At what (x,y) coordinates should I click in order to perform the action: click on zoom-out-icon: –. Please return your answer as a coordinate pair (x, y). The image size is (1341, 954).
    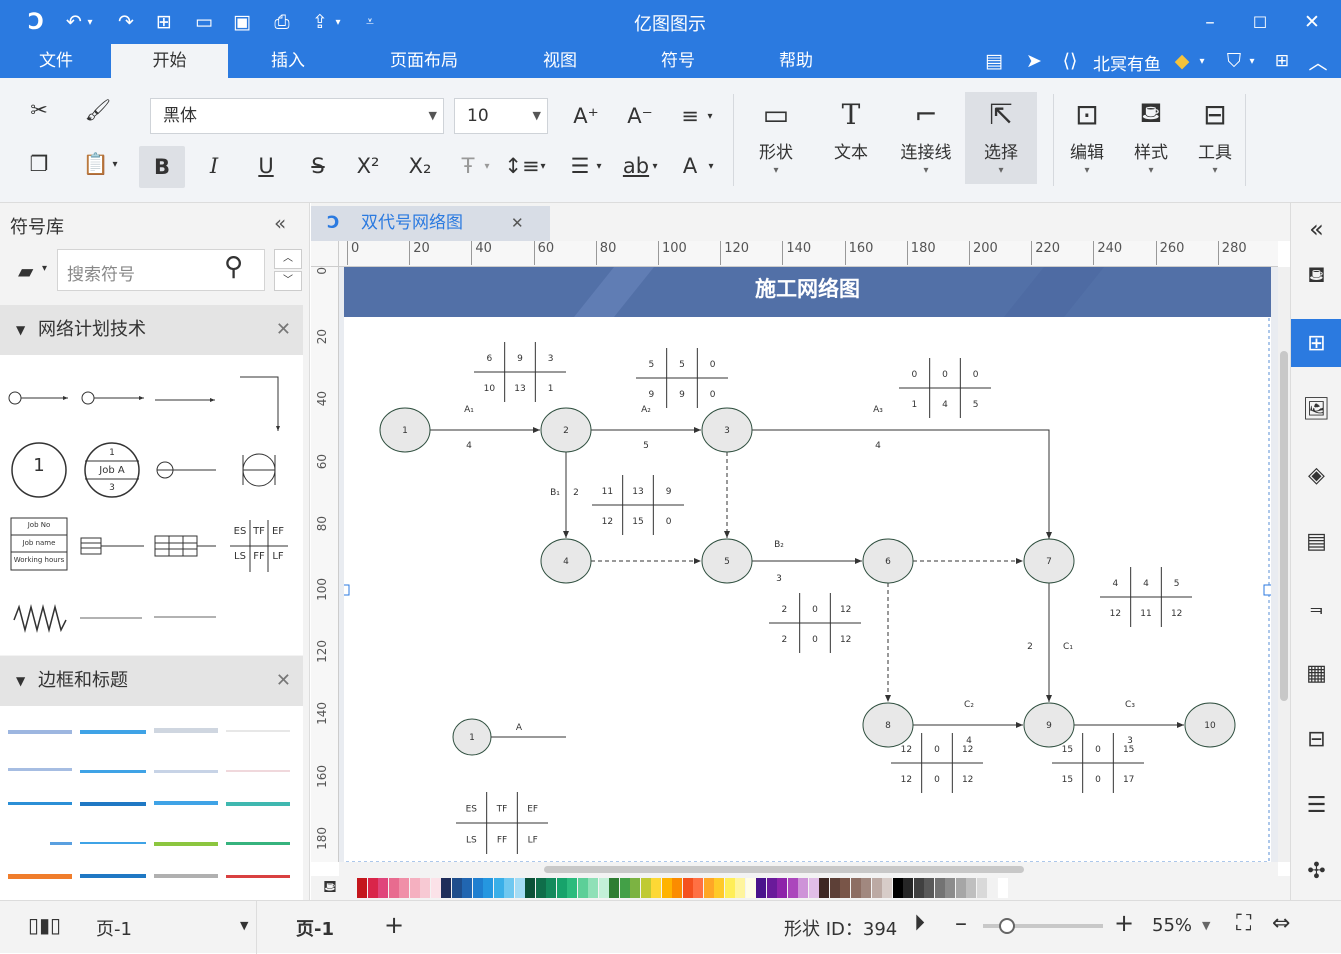
    Looking at the image, I should click on (961, 923).